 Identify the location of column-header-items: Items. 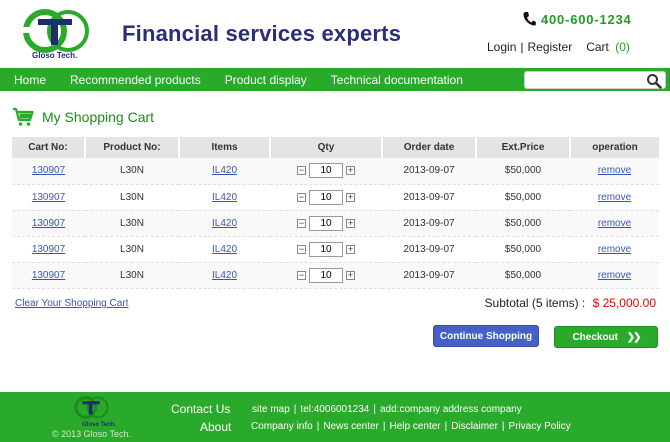
(225, 147).